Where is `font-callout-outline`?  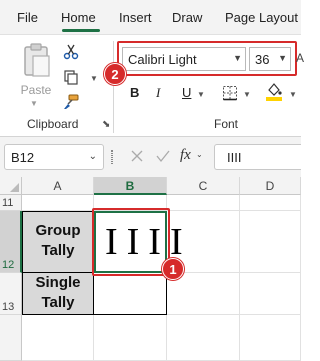 font-callout-outline is located at coordinates (207, 58).